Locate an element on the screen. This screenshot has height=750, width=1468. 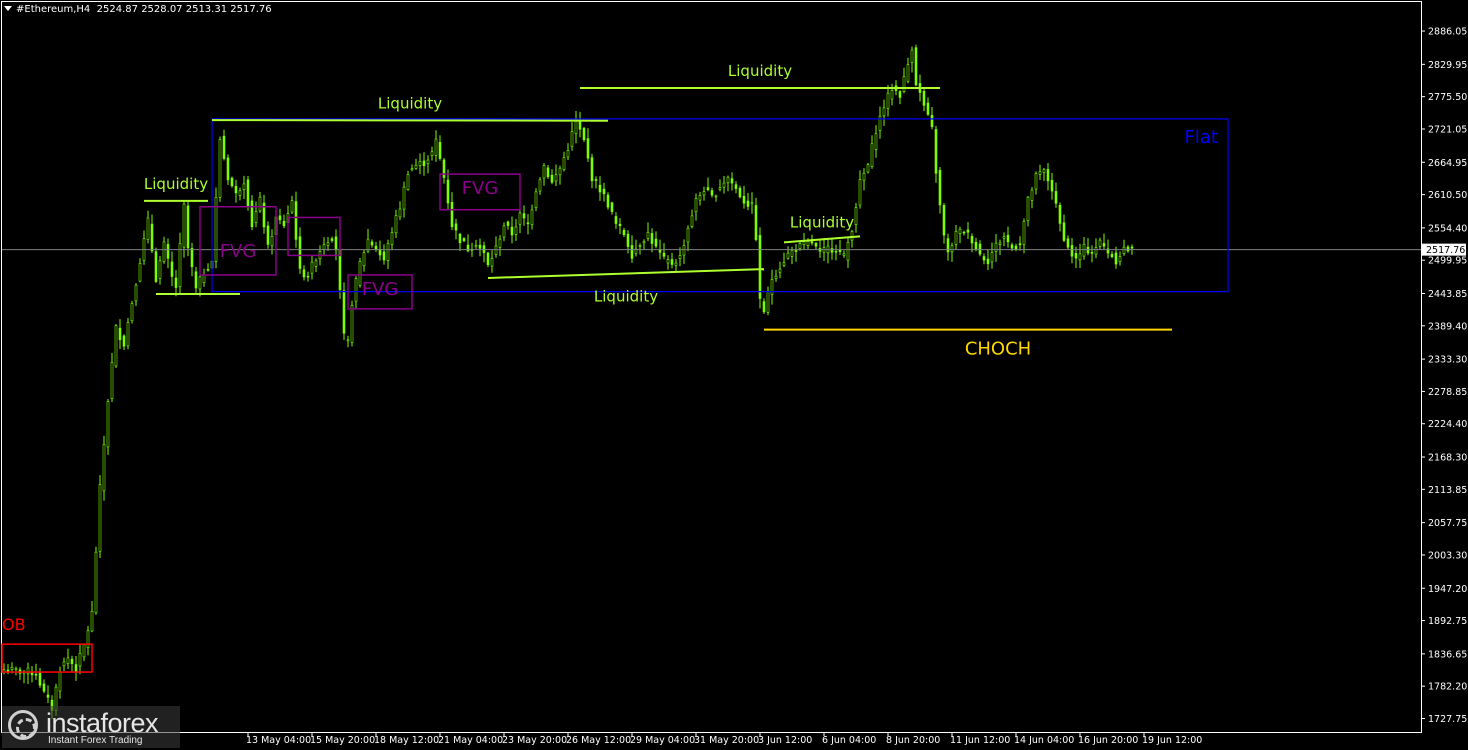
time-tick-label: 31 May 20:00 is located at coordinates (726, 740).